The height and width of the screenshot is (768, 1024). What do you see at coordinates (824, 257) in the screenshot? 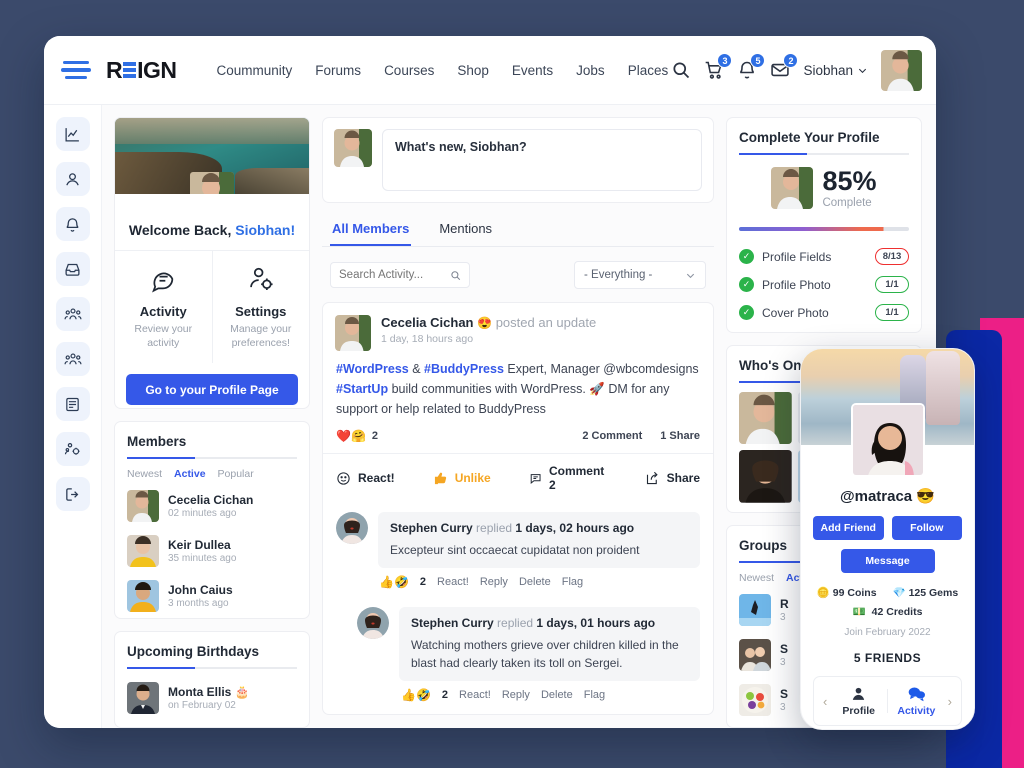
I see `checklist-item: ✓ Profile Fields 8/13` at bounding box center [824, 257].